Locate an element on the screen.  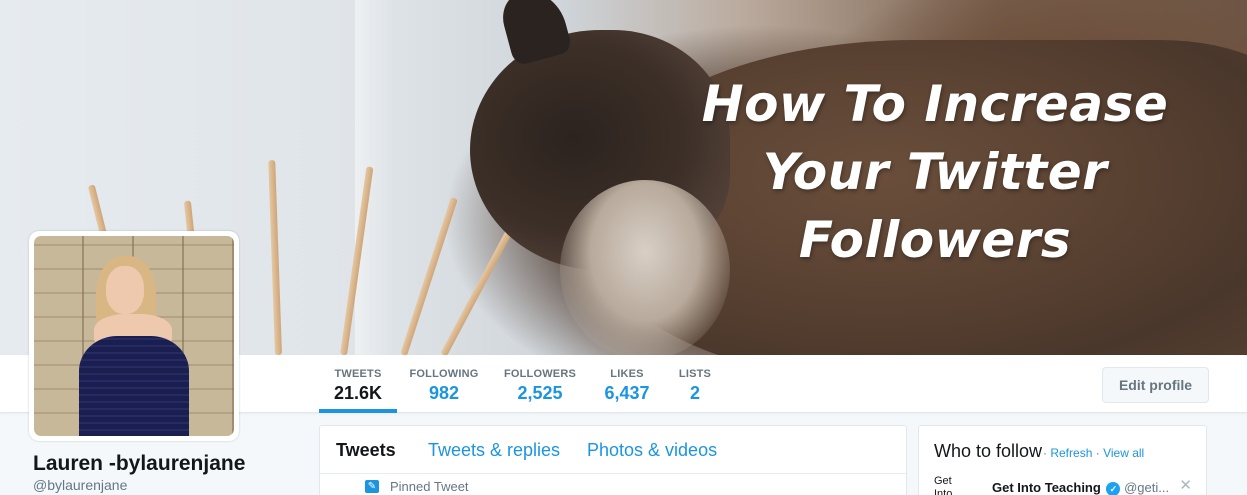
avatar-dress is located at coordinates (134, 386).